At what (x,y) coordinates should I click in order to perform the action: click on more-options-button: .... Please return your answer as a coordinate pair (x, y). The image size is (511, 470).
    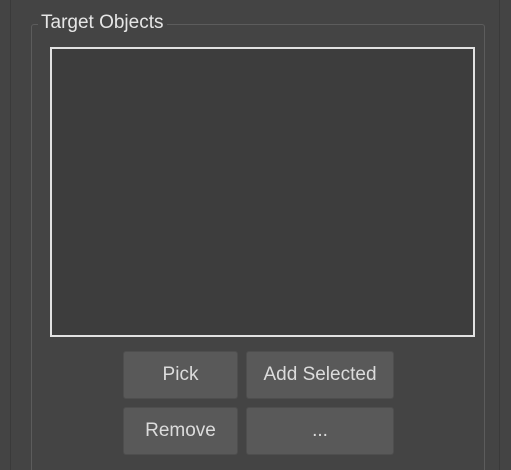
    Looking at the image, I should click on (320, 431).